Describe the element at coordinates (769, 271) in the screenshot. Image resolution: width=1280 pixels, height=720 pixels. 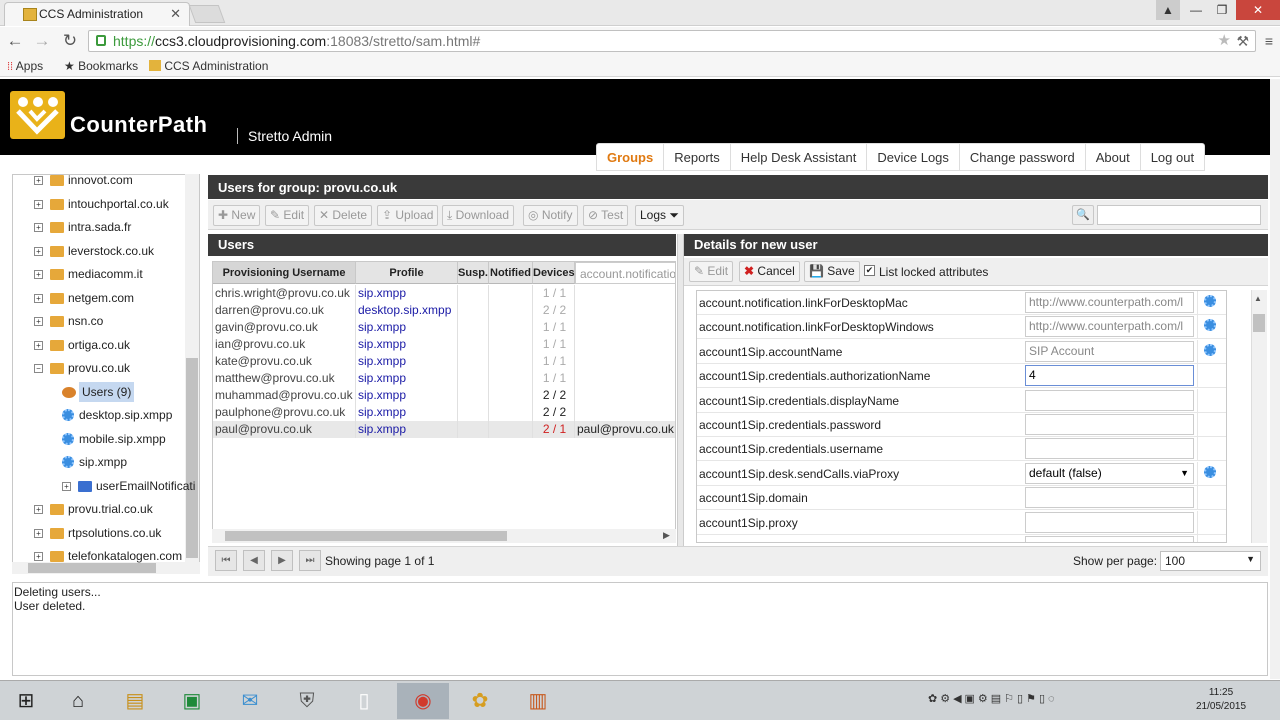
I see `cancel-button: ✖ Cancel` at that location.